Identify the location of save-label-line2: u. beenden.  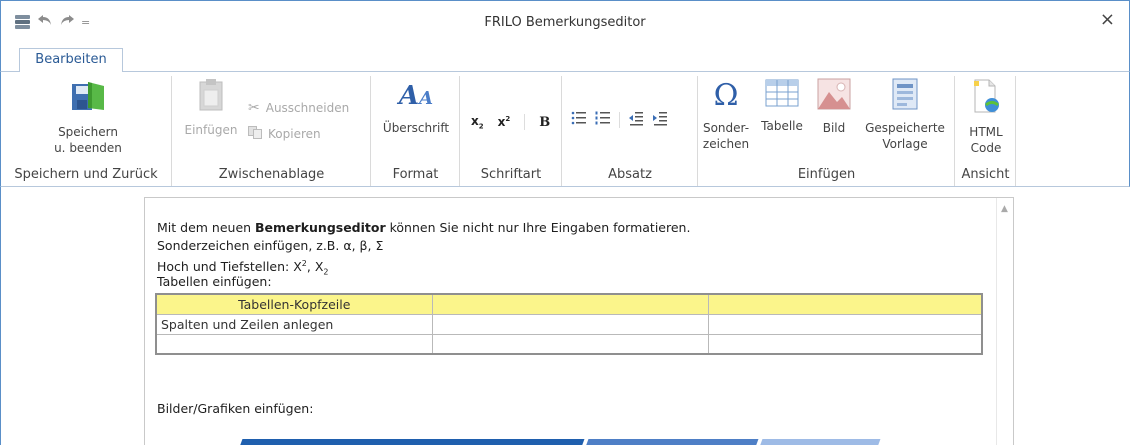
(88, 148).